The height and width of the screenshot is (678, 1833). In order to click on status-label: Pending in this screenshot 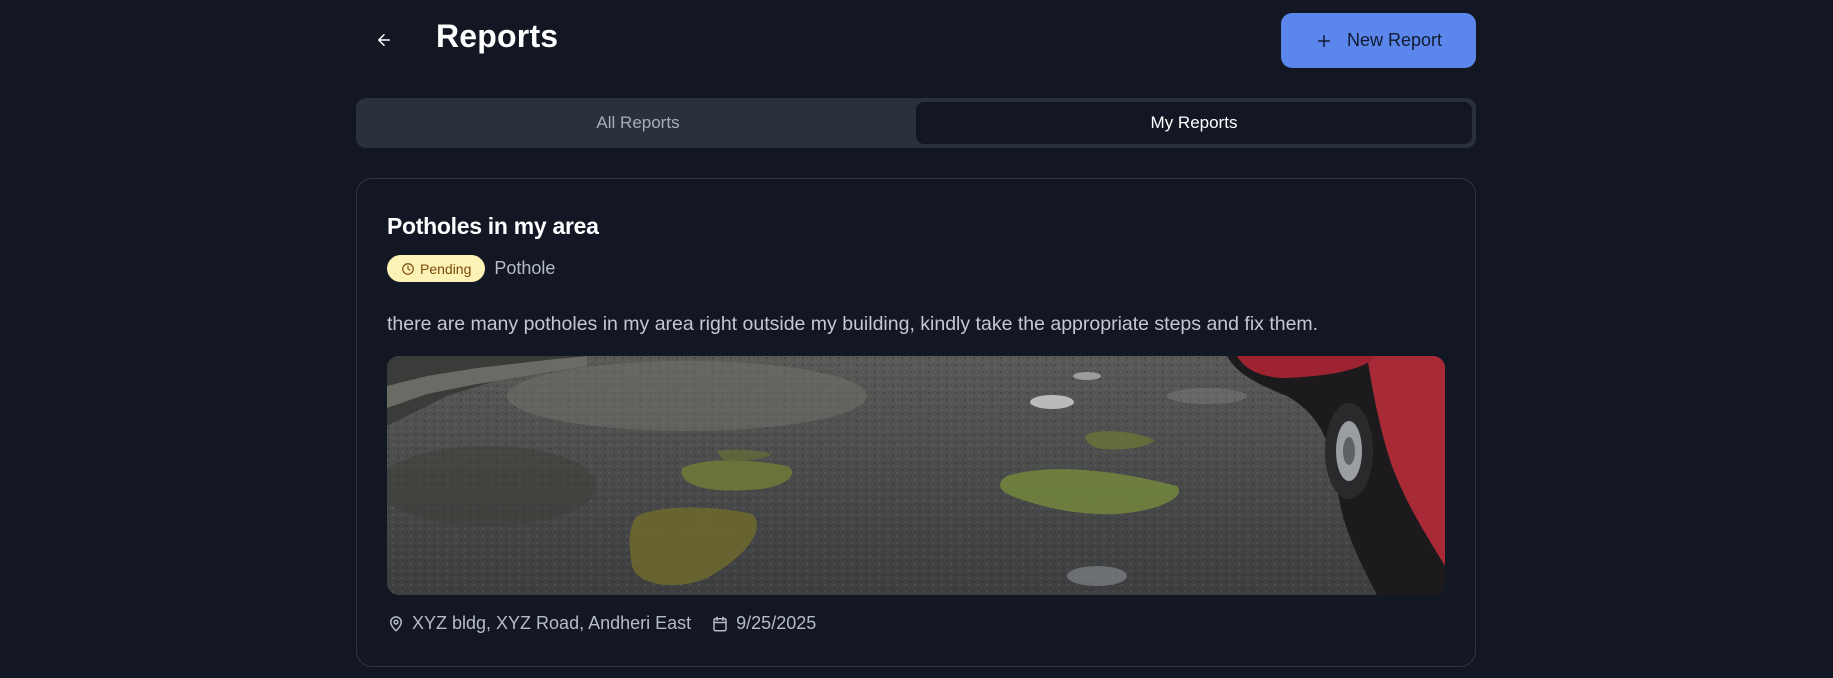, I will do `click(446, 268)`.